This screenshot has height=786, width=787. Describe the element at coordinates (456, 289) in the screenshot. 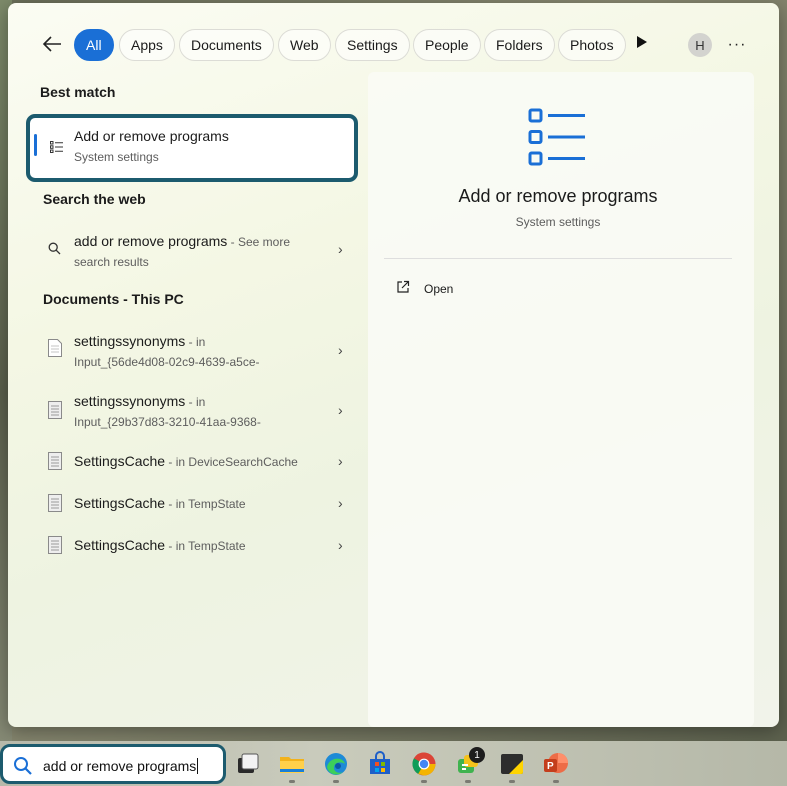

I see `open-button: Open` at that location.